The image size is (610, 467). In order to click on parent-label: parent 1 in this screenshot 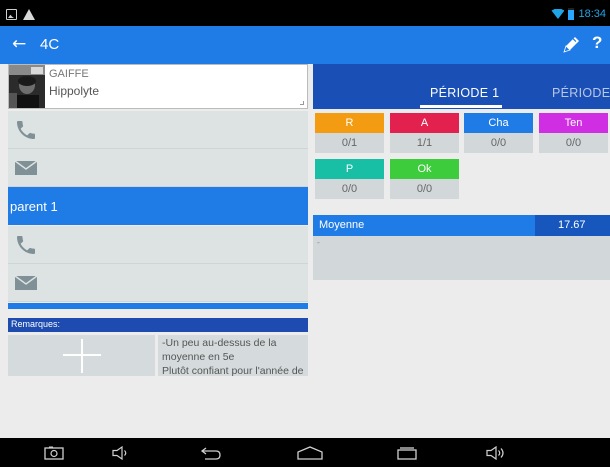, I will do `click(34, 206)`.